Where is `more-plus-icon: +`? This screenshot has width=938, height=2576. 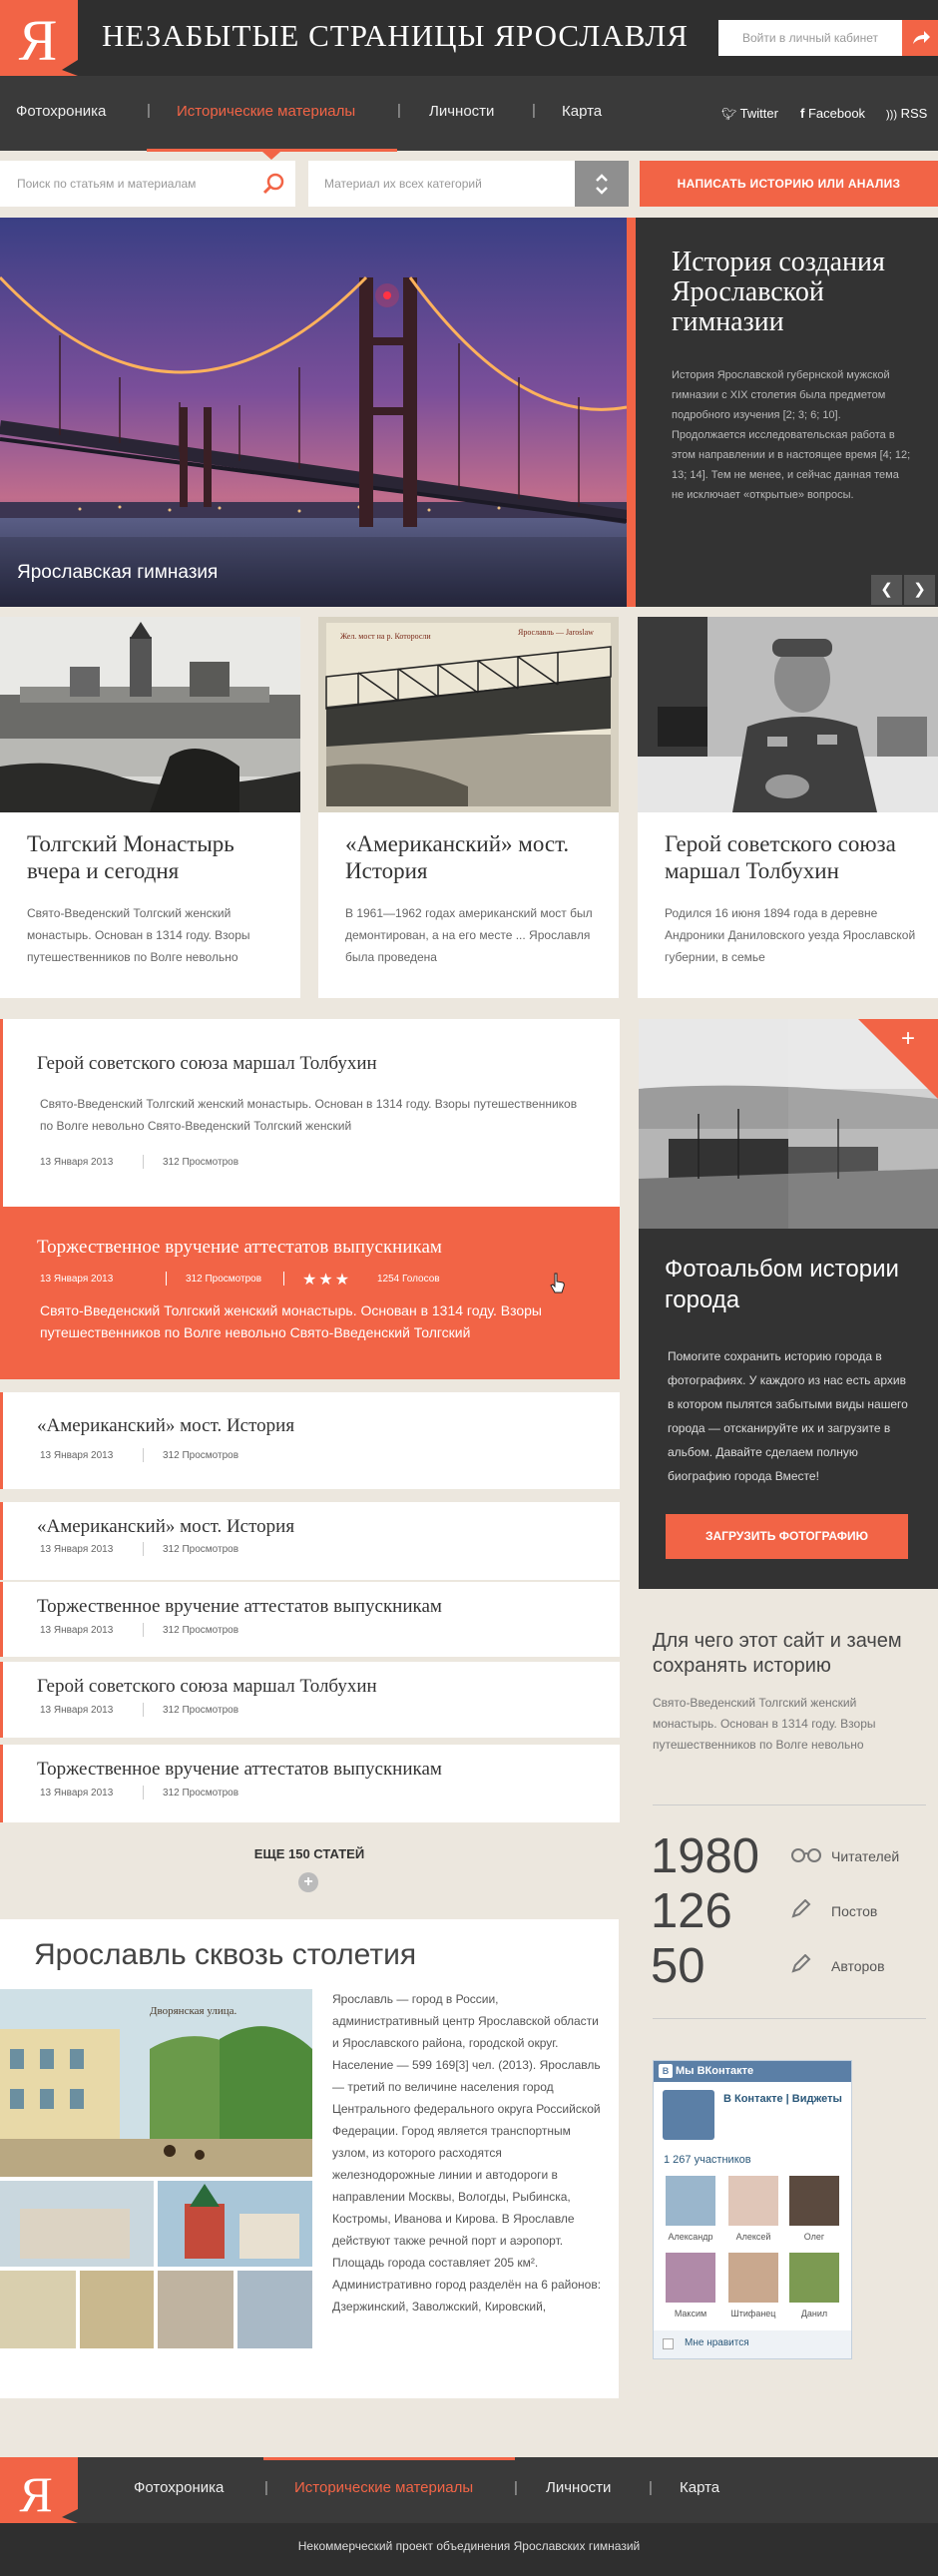 more-plus-icon: + is located at coordinates (308, 1882).